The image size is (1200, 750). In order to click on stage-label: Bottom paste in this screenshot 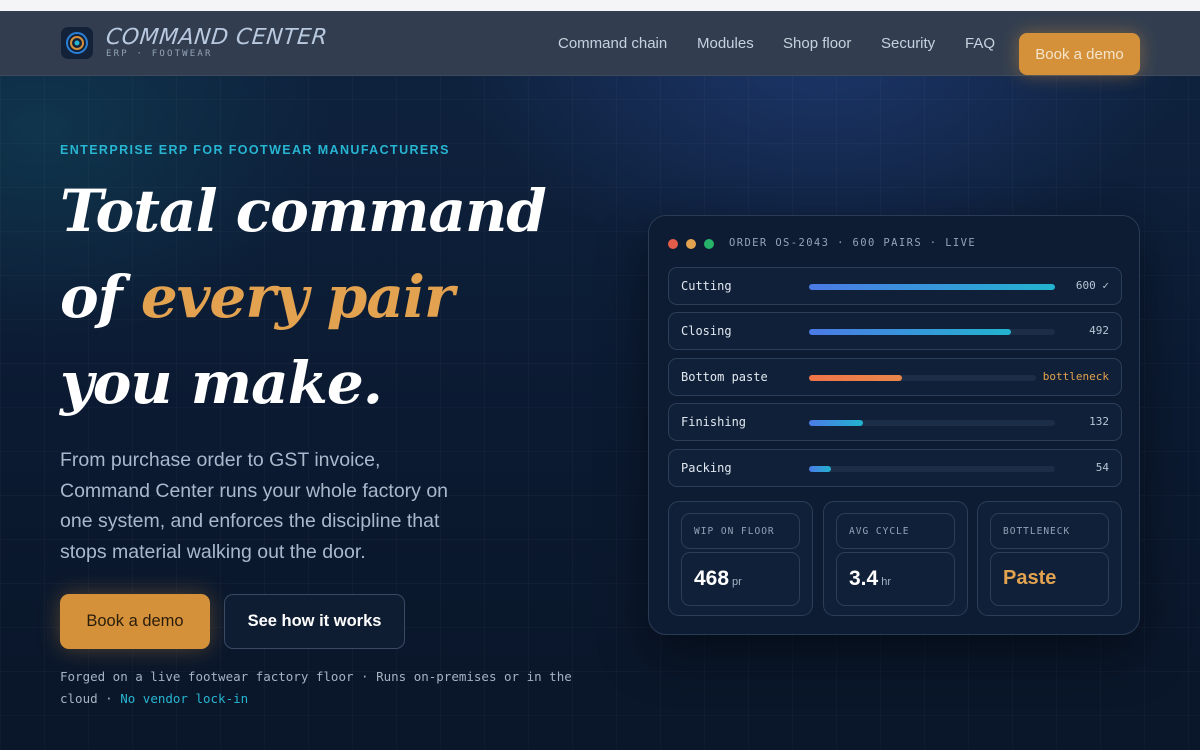, I will do `click(724, 377)`.